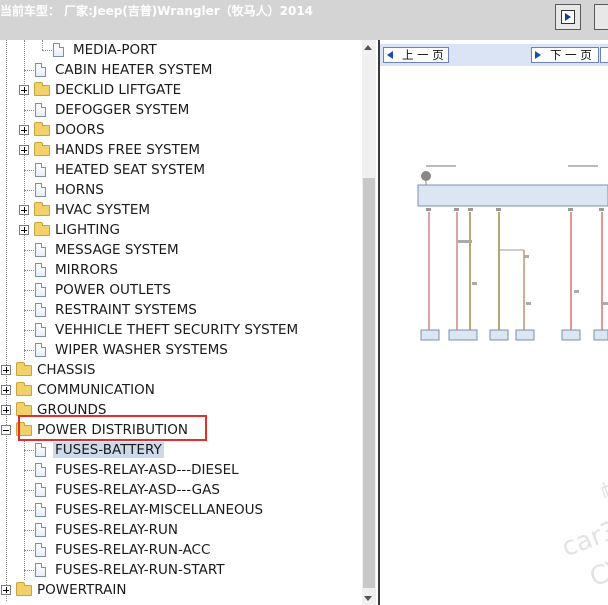  What do you see at coordinates (126, 310) in the screenshot?
I see `tree-item-restraint-systems: RESTRAINT SYSTEMS` at bounding box center [126, 310].